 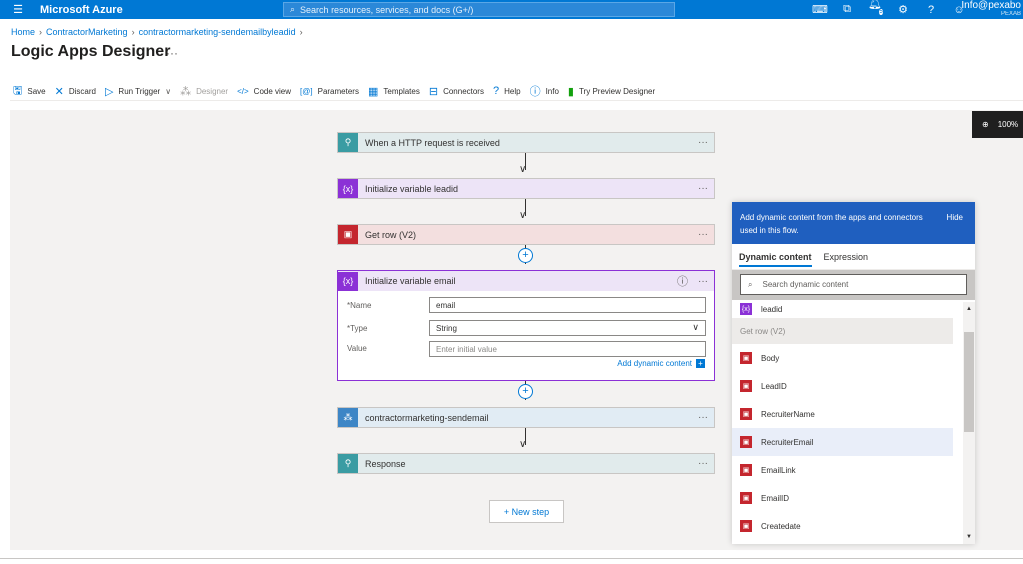 I want to click on connectors-icon: ⊟, so click(x=433, y=91).